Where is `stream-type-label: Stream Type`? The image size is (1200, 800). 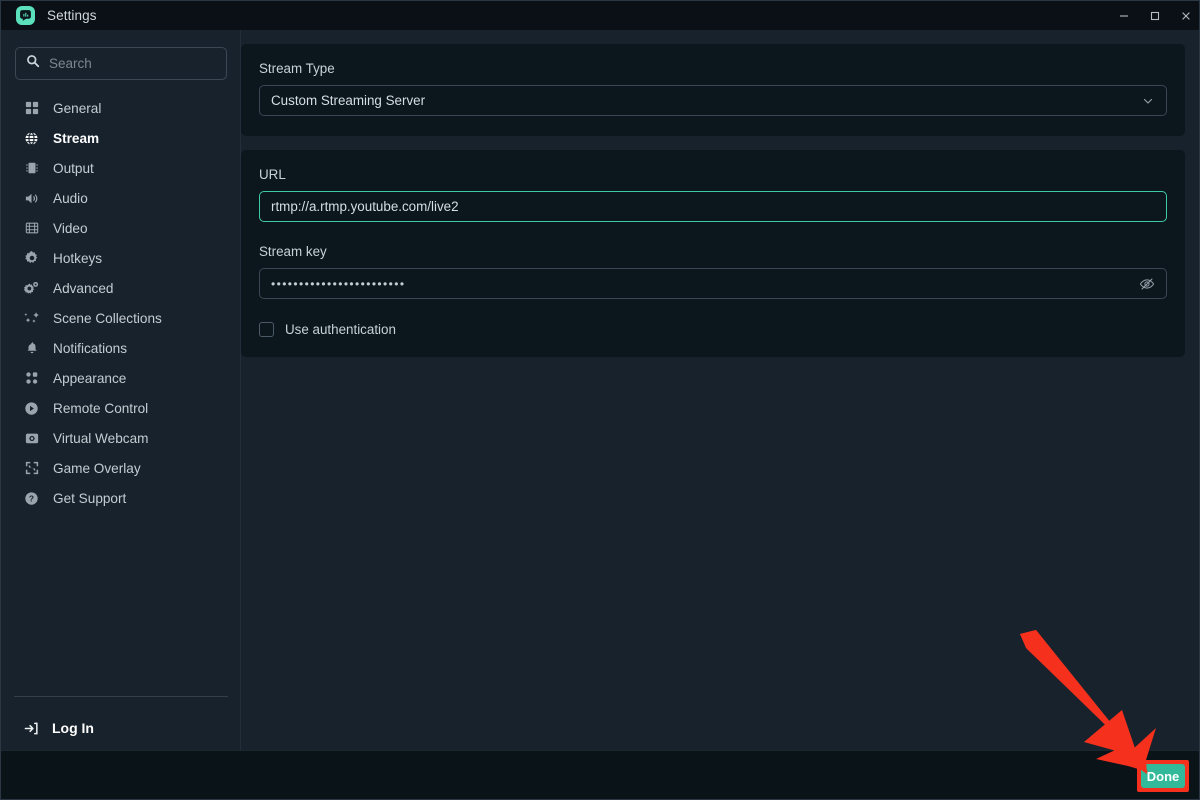 stream-type-label: Stream Type is located at coordinates (297, 68).